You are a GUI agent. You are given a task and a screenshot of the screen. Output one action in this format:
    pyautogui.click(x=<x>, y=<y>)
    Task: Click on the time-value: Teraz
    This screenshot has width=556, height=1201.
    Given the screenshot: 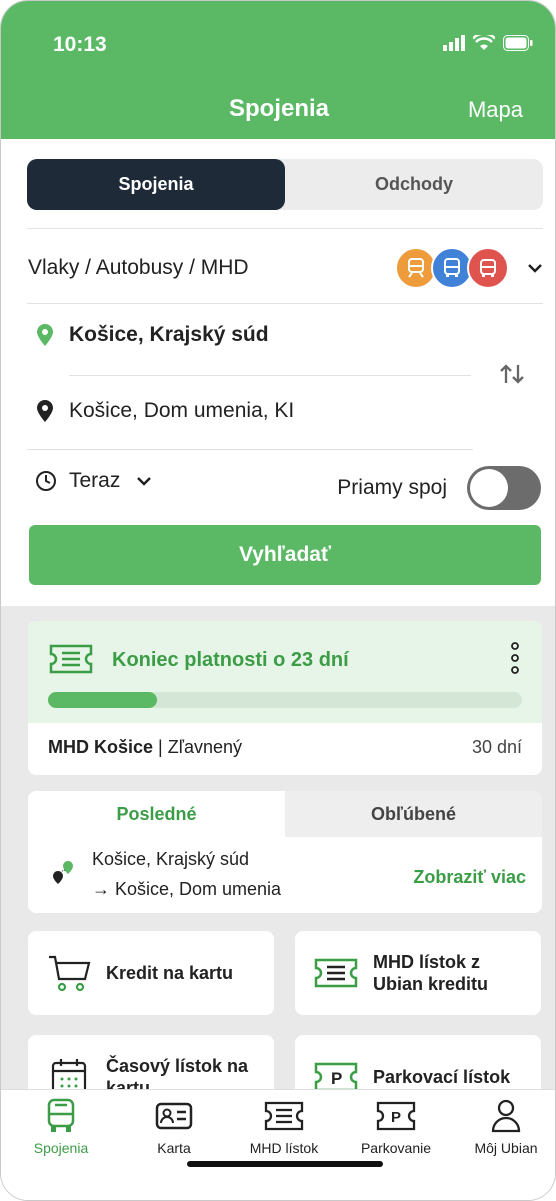 What is the action you would take?
    pyautogui.click(x=95, y=480)
    